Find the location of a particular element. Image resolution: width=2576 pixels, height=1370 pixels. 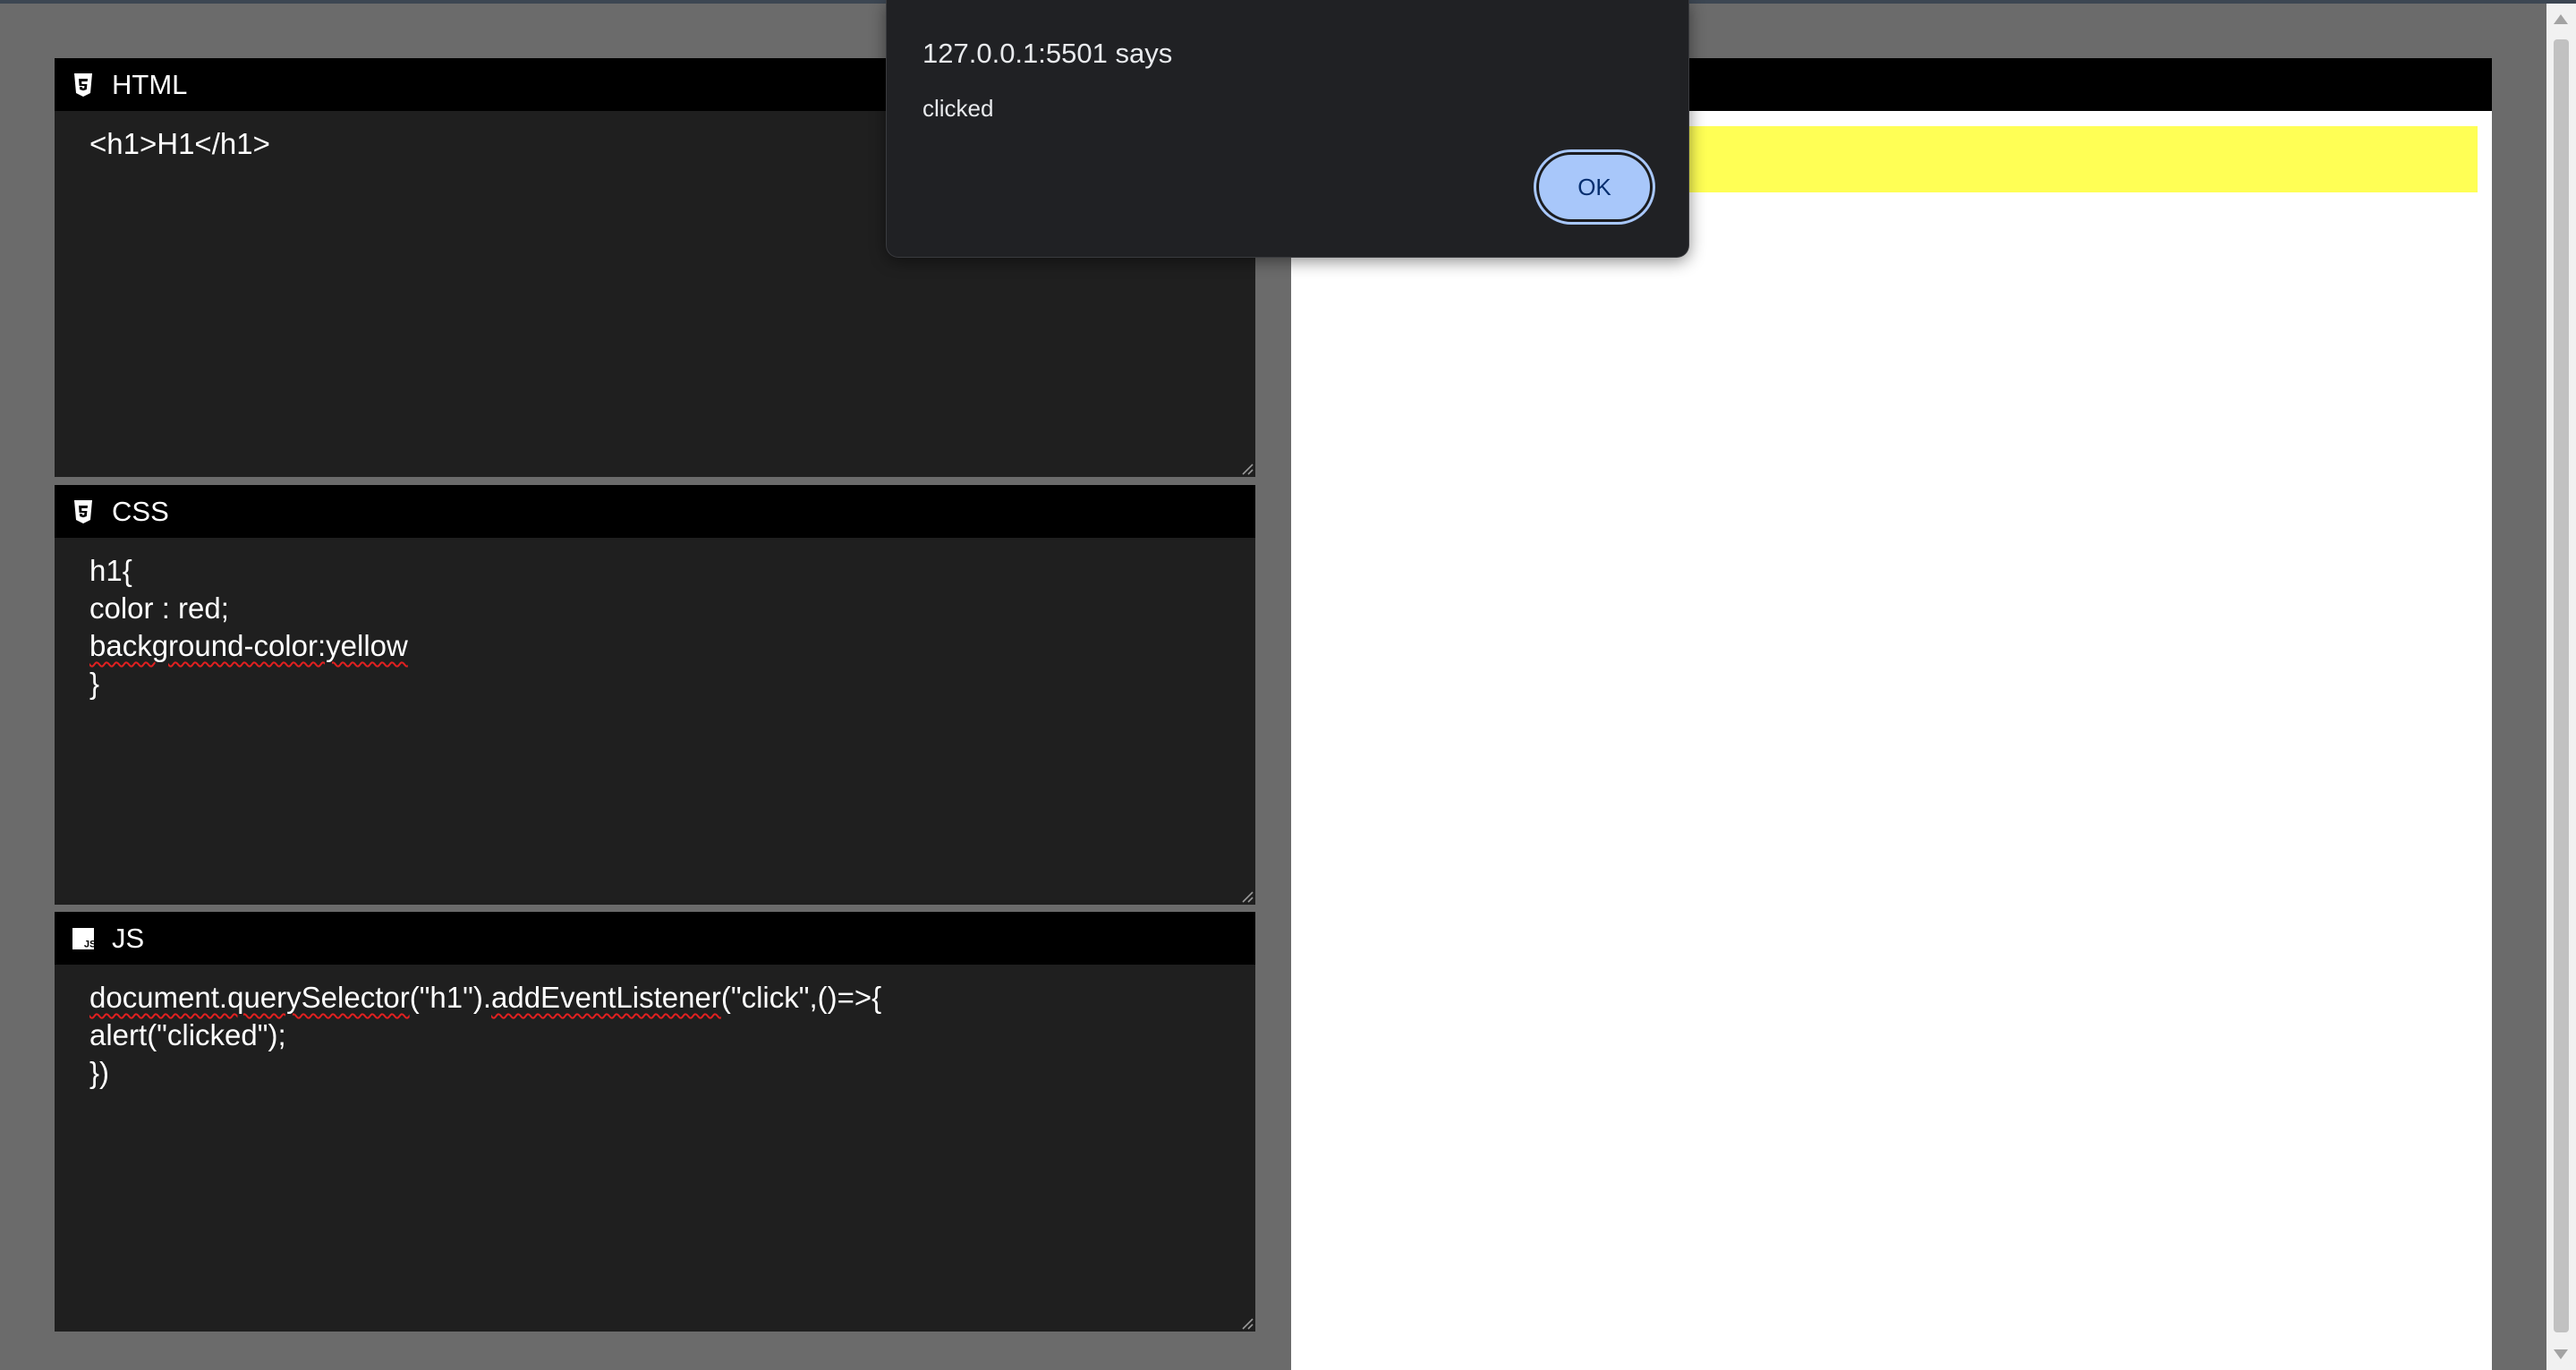

scrollbar-thumb is located at coordinates (2561, 685).